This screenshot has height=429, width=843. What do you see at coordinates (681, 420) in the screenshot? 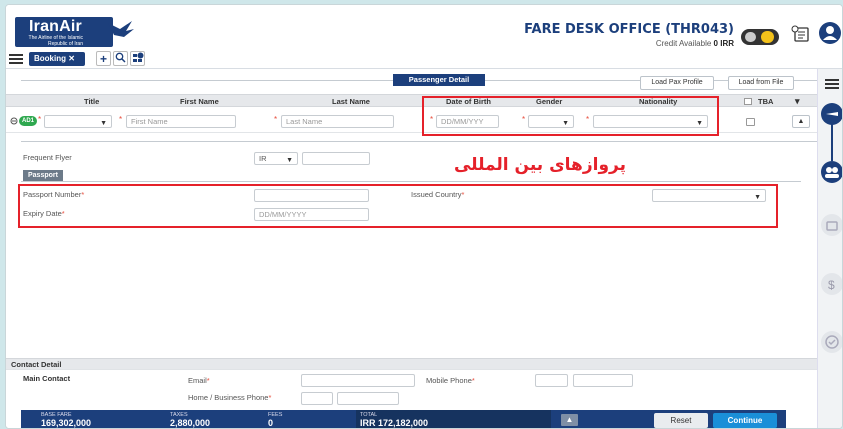
I see `reset-button: Reset` at bounding box center [681, 420].